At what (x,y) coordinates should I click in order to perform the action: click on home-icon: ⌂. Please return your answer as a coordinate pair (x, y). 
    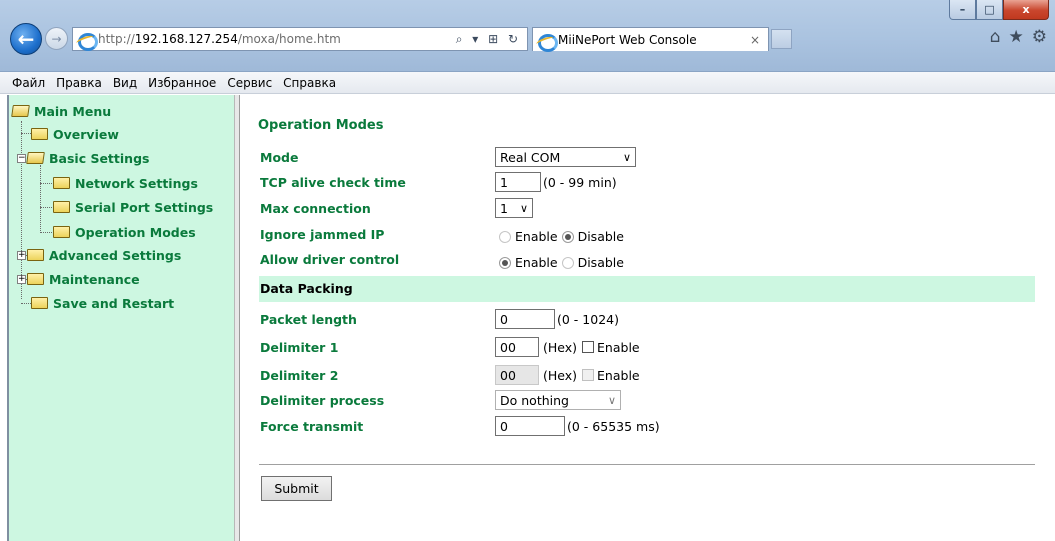
    Looking at the image, I should click on (995, 37).